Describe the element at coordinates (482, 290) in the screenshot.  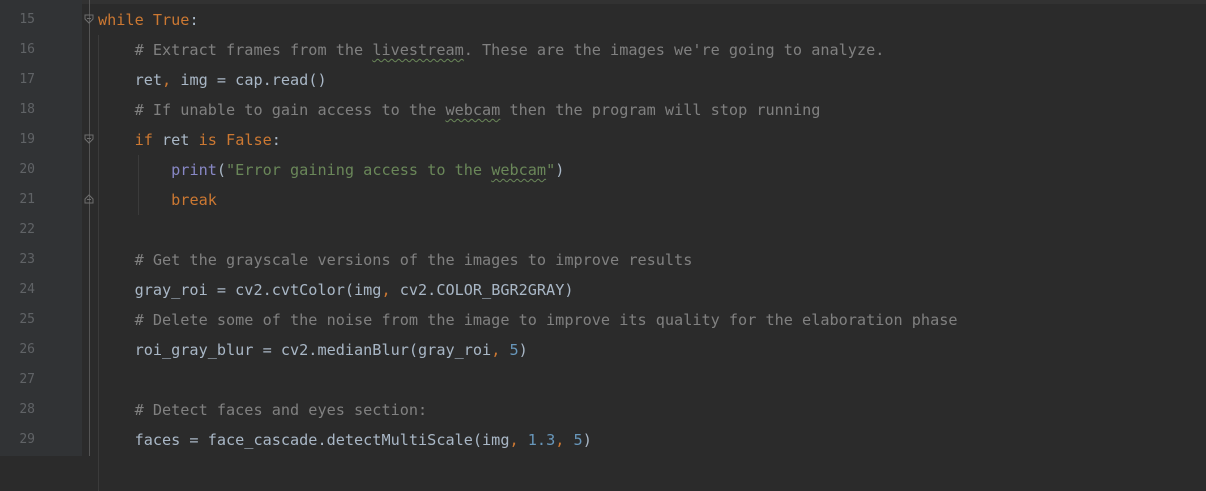
I see `code-token: cv2.COLOR_BGR2GRAY)` at that location.